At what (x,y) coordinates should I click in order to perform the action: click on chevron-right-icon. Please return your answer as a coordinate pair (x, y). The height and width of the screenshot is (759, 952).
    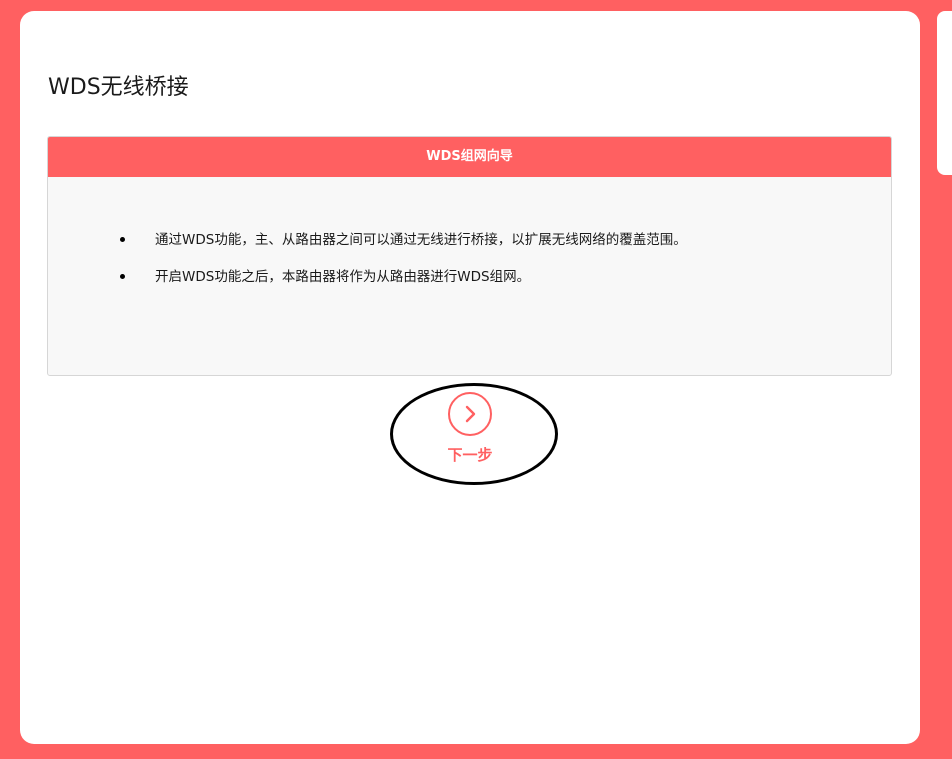
    Looking at the image, I should click on (470, 414).